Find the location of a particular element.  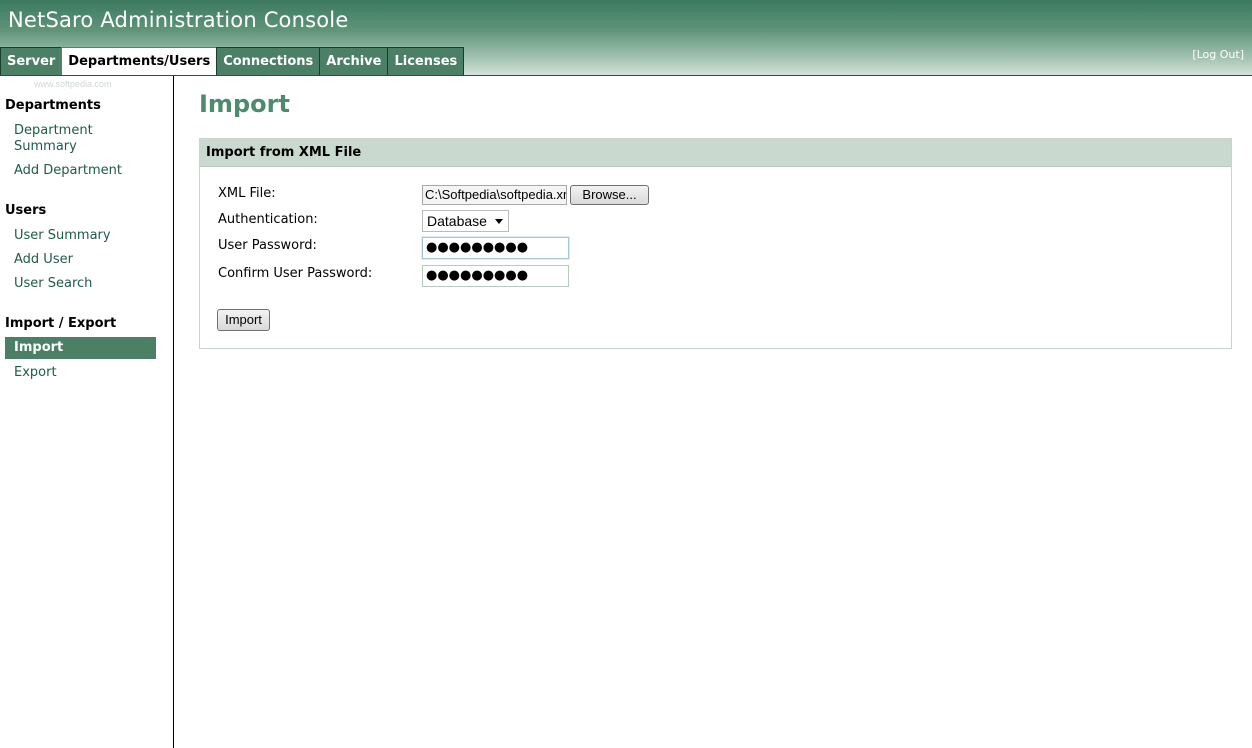

sidebar-section-departments: Departments is located at coordinates (53, 105).